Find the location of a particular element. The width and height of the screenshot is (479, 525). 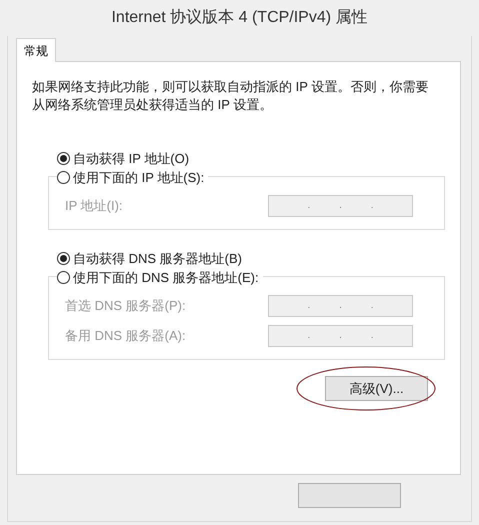

radio-option: 使用下面的 DNS 服务器地址(E): is located at coordinates (160, 278).